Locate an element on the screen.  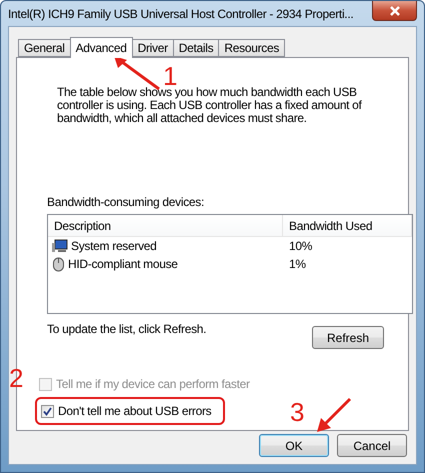
check-icon is located at coordinates (47, 411).